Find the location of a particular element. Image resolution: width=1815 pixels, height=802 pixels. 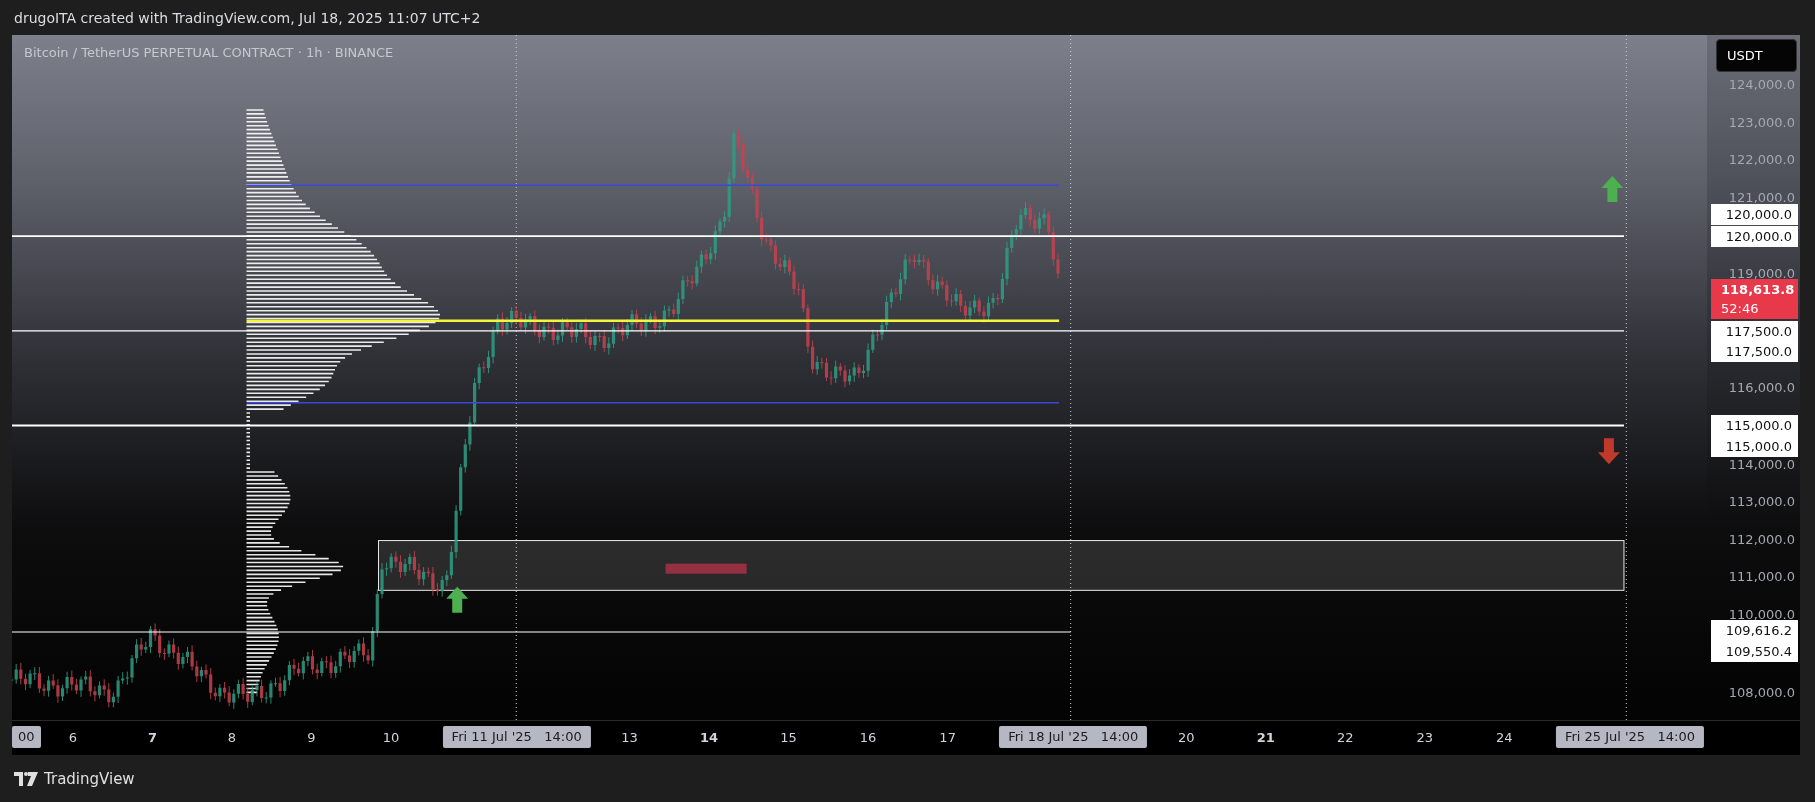

time-axis-label: 14 is located at coordinates (709, 738).